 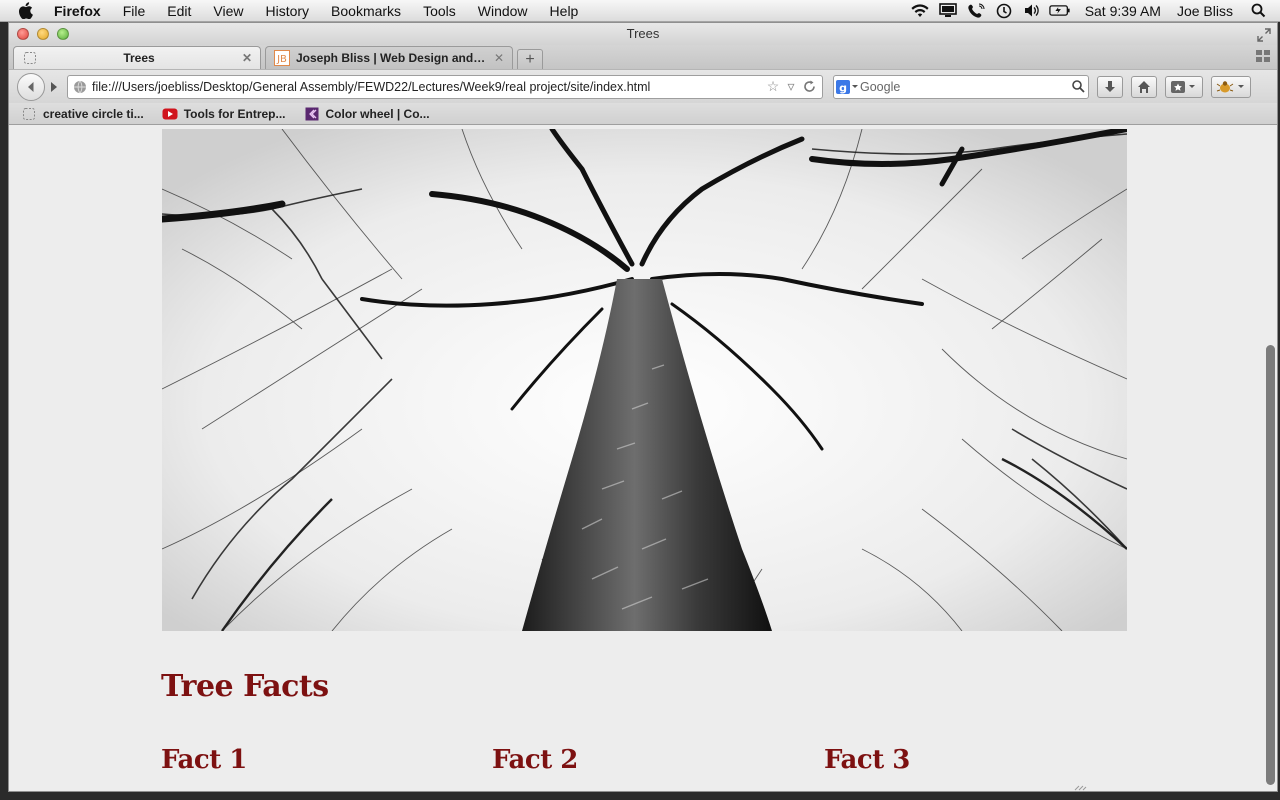 I want to click on search-icon, so click(x=1078, y=86).